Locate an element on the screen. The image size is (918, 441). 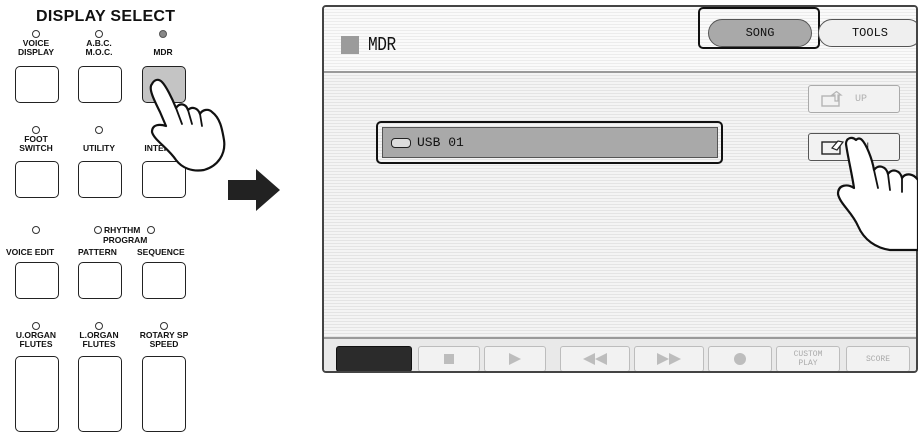
rewind-button is located at coordinates (595, 358).